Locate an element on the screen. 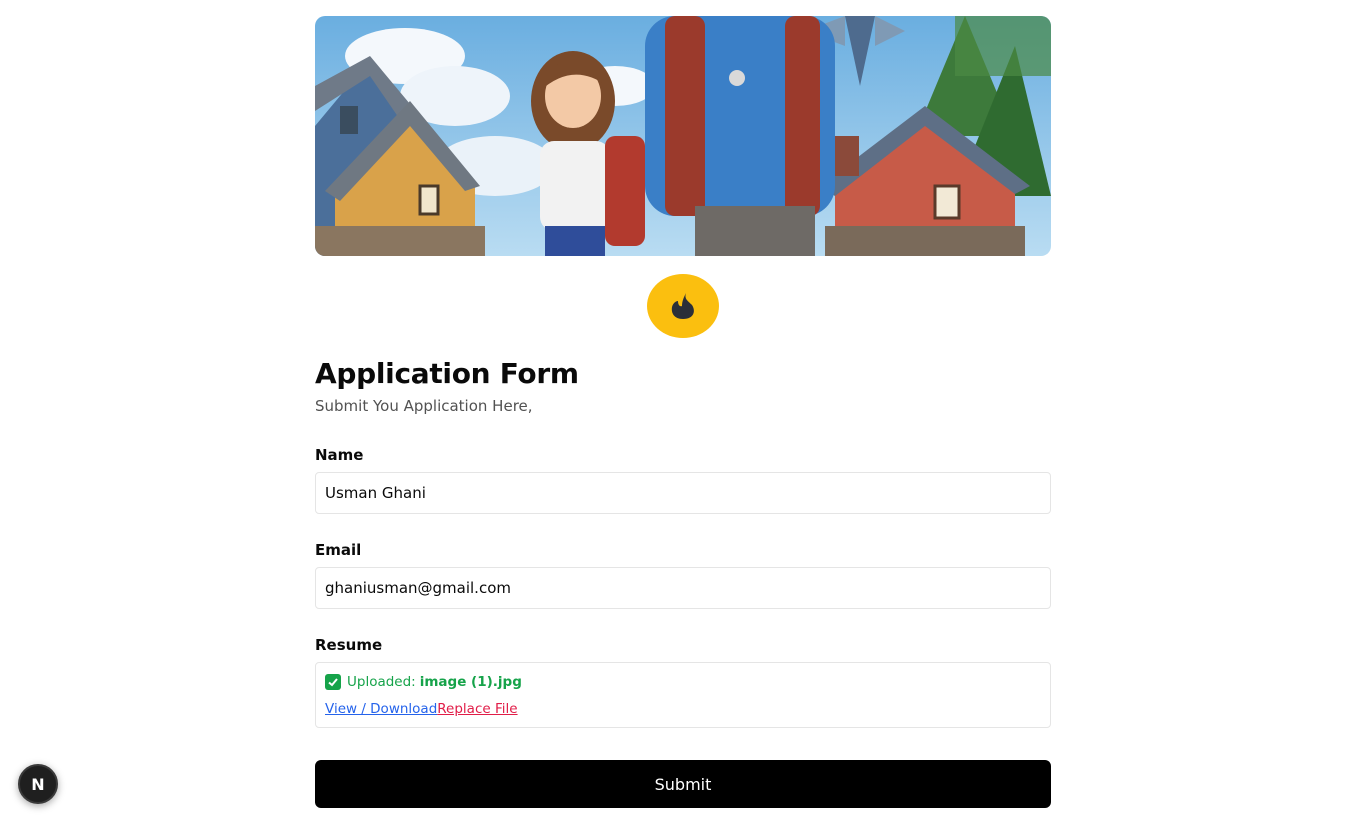 Image resolution: width=1366 pixels, height=822 pixels. upload-status: Uploaded: image (1).jpg is located at coordinates (683, 682).